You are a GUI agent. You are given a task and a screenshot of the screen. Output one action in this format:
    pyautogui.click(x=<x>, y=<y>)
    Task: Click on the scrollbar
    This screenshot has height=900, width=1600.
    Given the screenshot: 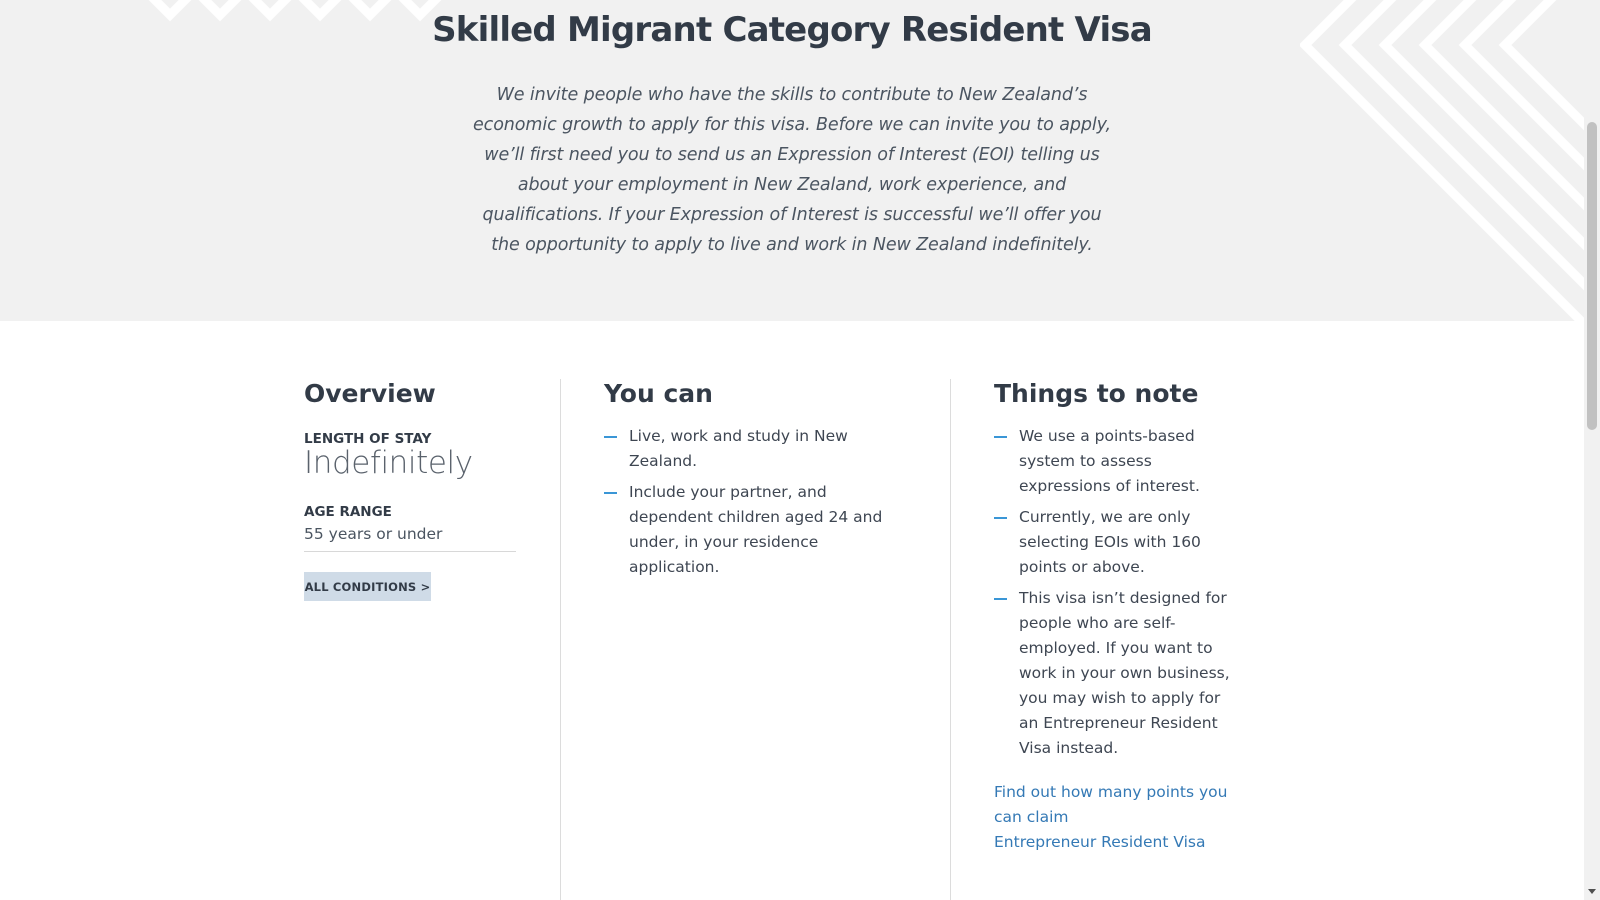 What is the action you would take?
    pyautogui.click(x=1592, y=450)
    